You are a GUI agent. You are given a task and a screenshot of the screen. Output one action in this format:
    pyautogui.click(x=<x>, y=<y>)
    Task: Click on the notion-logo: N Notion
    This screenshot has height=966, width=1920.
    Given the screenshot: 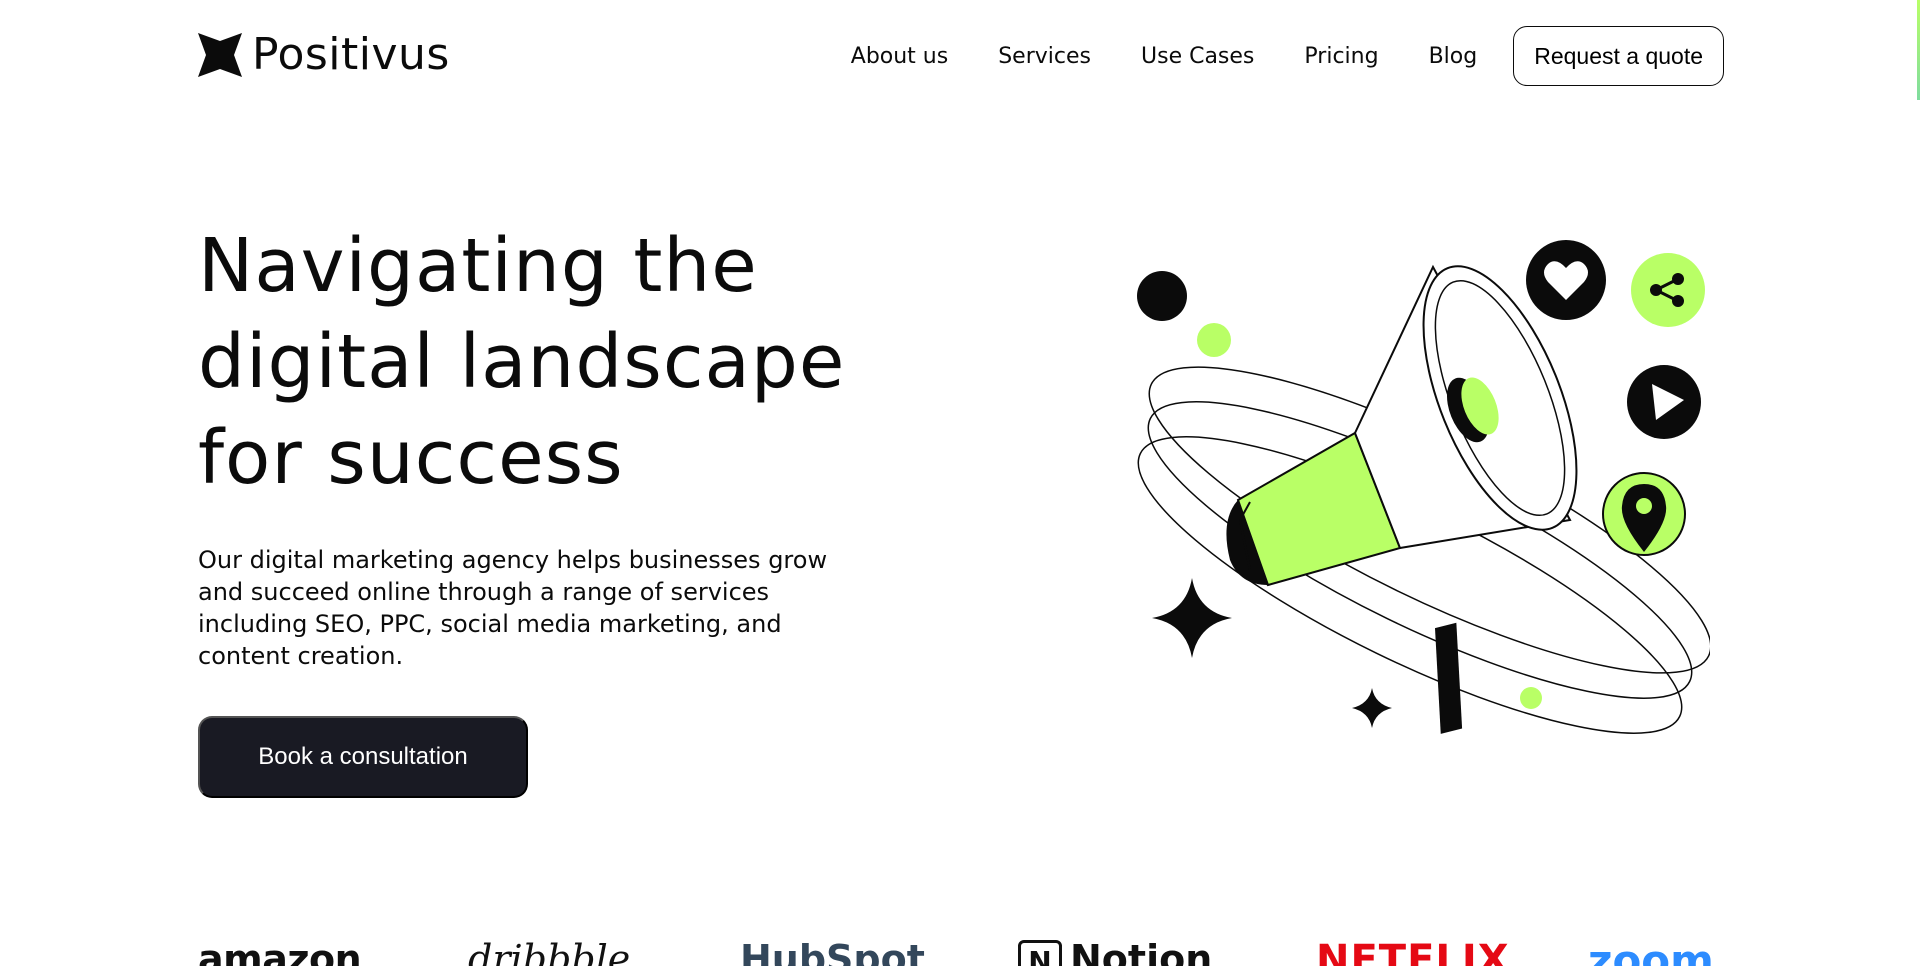 What is the action you would take?
    pyautogui.click(x=1115, y=953)
    